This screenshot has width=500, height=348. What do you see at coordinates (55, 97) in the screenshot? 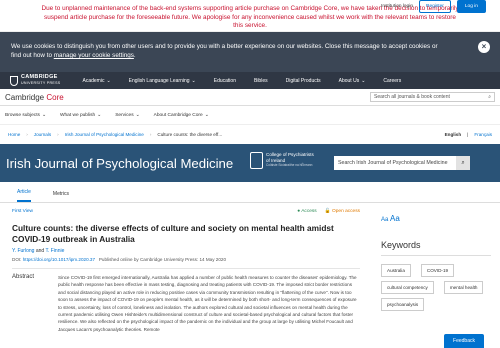
I see `core-logo-b: Core` at bounding box center [55, 97].